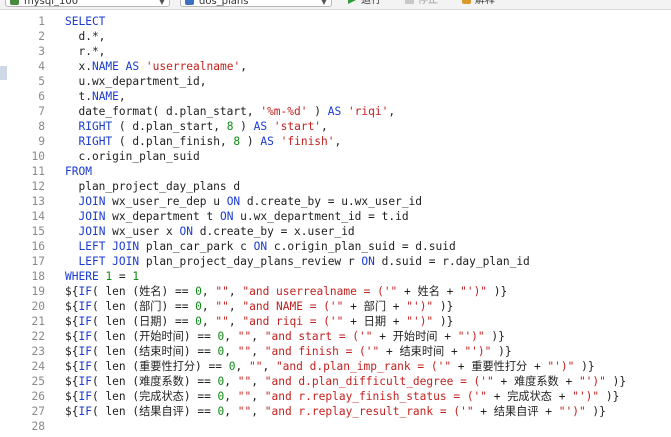 This screenshot has width=671, height=437. What do you see at coordinates (335, 36) in the screenshot?
I see `code-line: 2 d.*,` at bounding box center [335, 36].